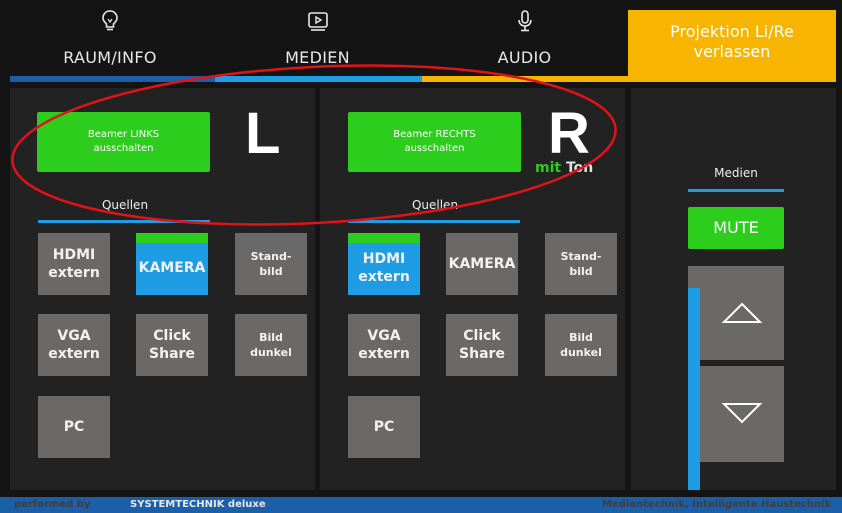 The image size is (842, 513). What do you see at coordinates (198, 504) in the screenshot?
I see `footer-brand: SYSTEMTECHNIK deluxe` at bounding box center [198, 504].